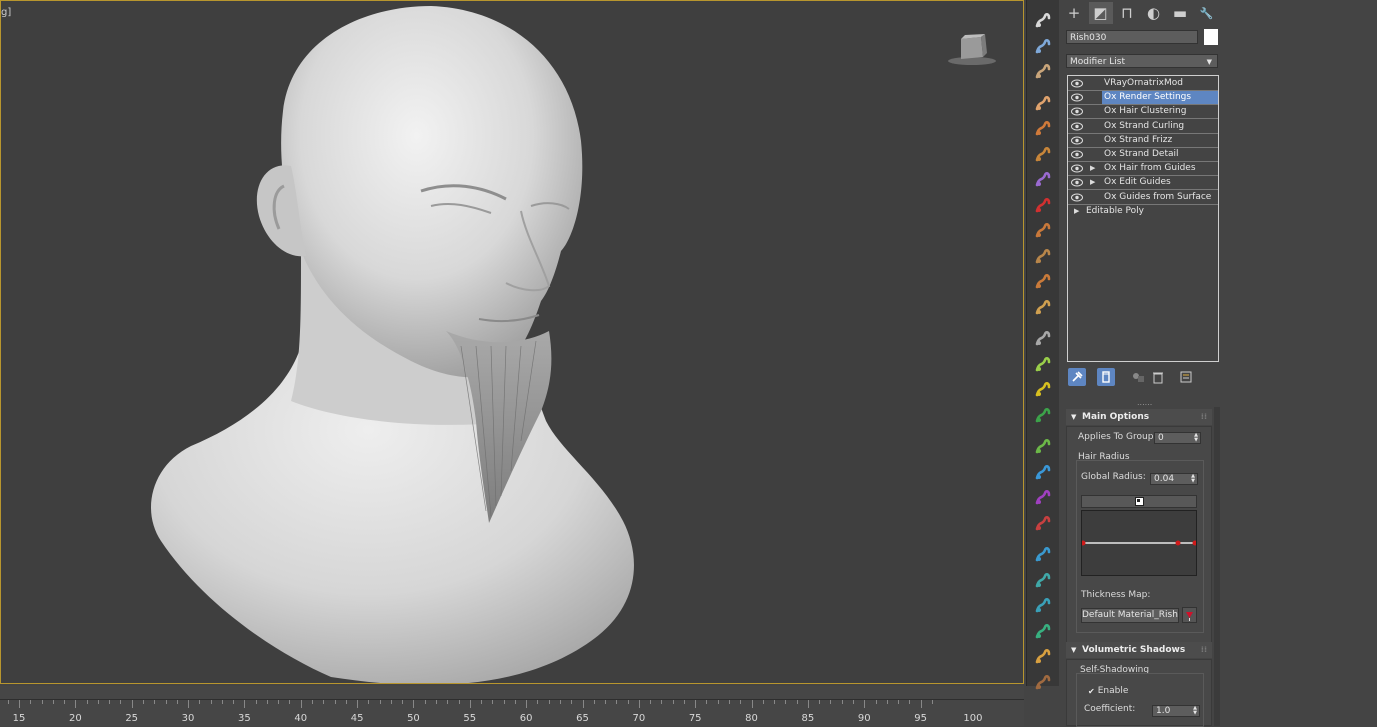  I want to click on mesh-from-strands-icon, so click(1043, 446).